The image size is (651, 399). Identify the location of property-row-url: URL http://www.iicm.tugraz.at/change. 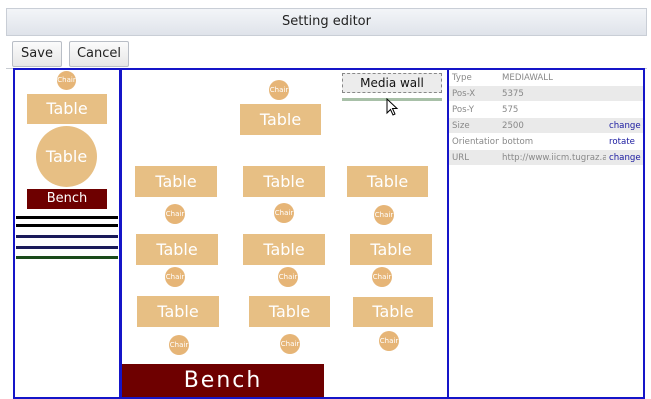
(546, 157).